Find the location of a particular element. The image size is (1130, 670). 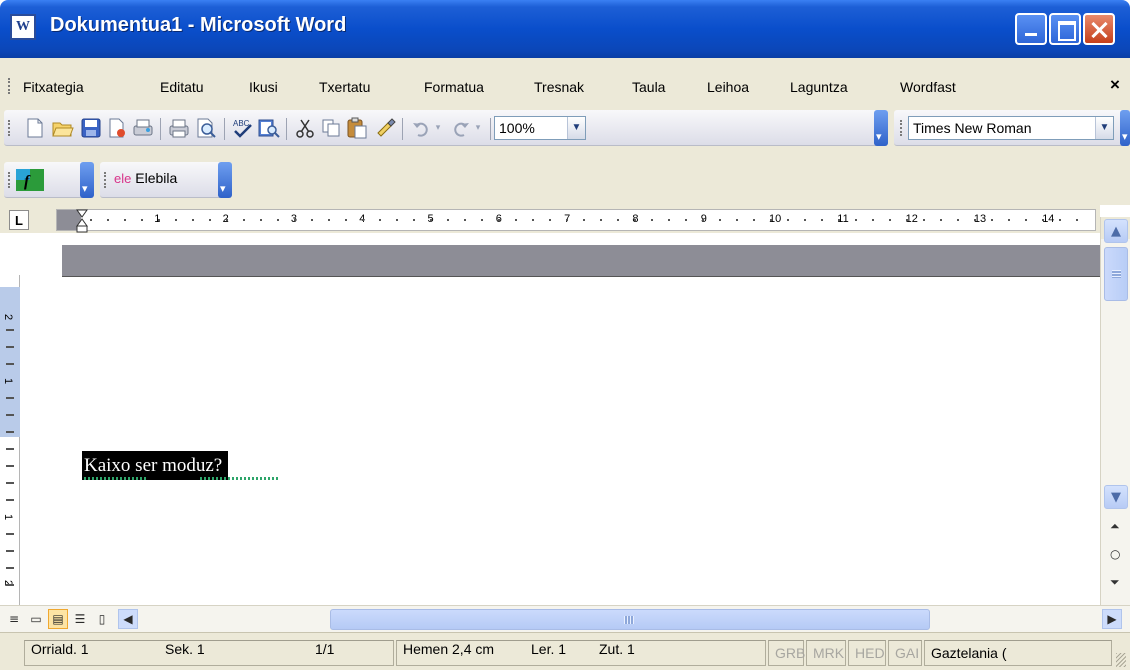

search-icon is located at coordinates (207, 128).